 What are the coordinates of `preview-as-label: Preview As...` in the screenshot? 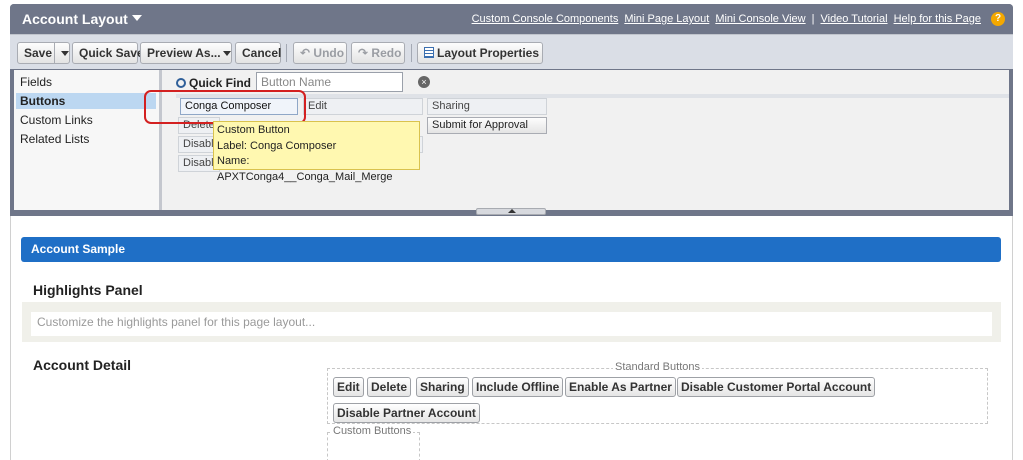 It's located at (184, 53).